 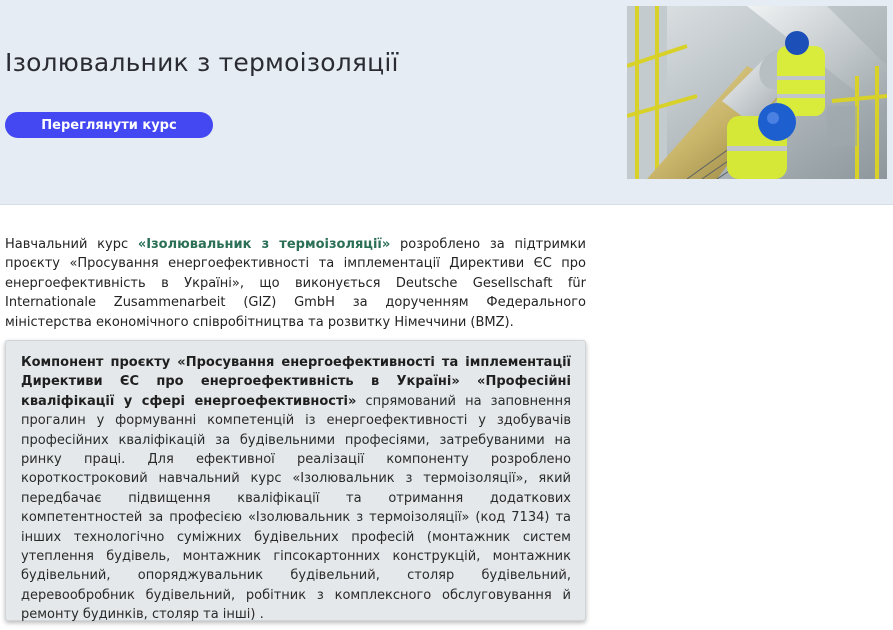 I want to click on course-name-highlight: «Ізолювальник з термоізоляції», so click(x=264, y=244).